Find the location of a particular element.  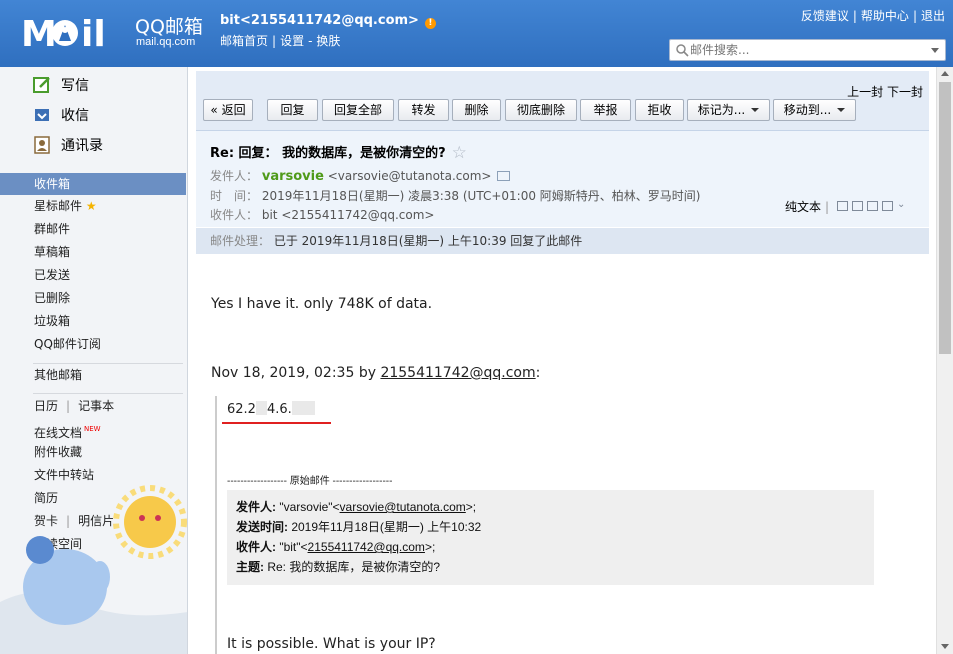

ip-part-1: 62.2 is located at coordinates (241, 409).